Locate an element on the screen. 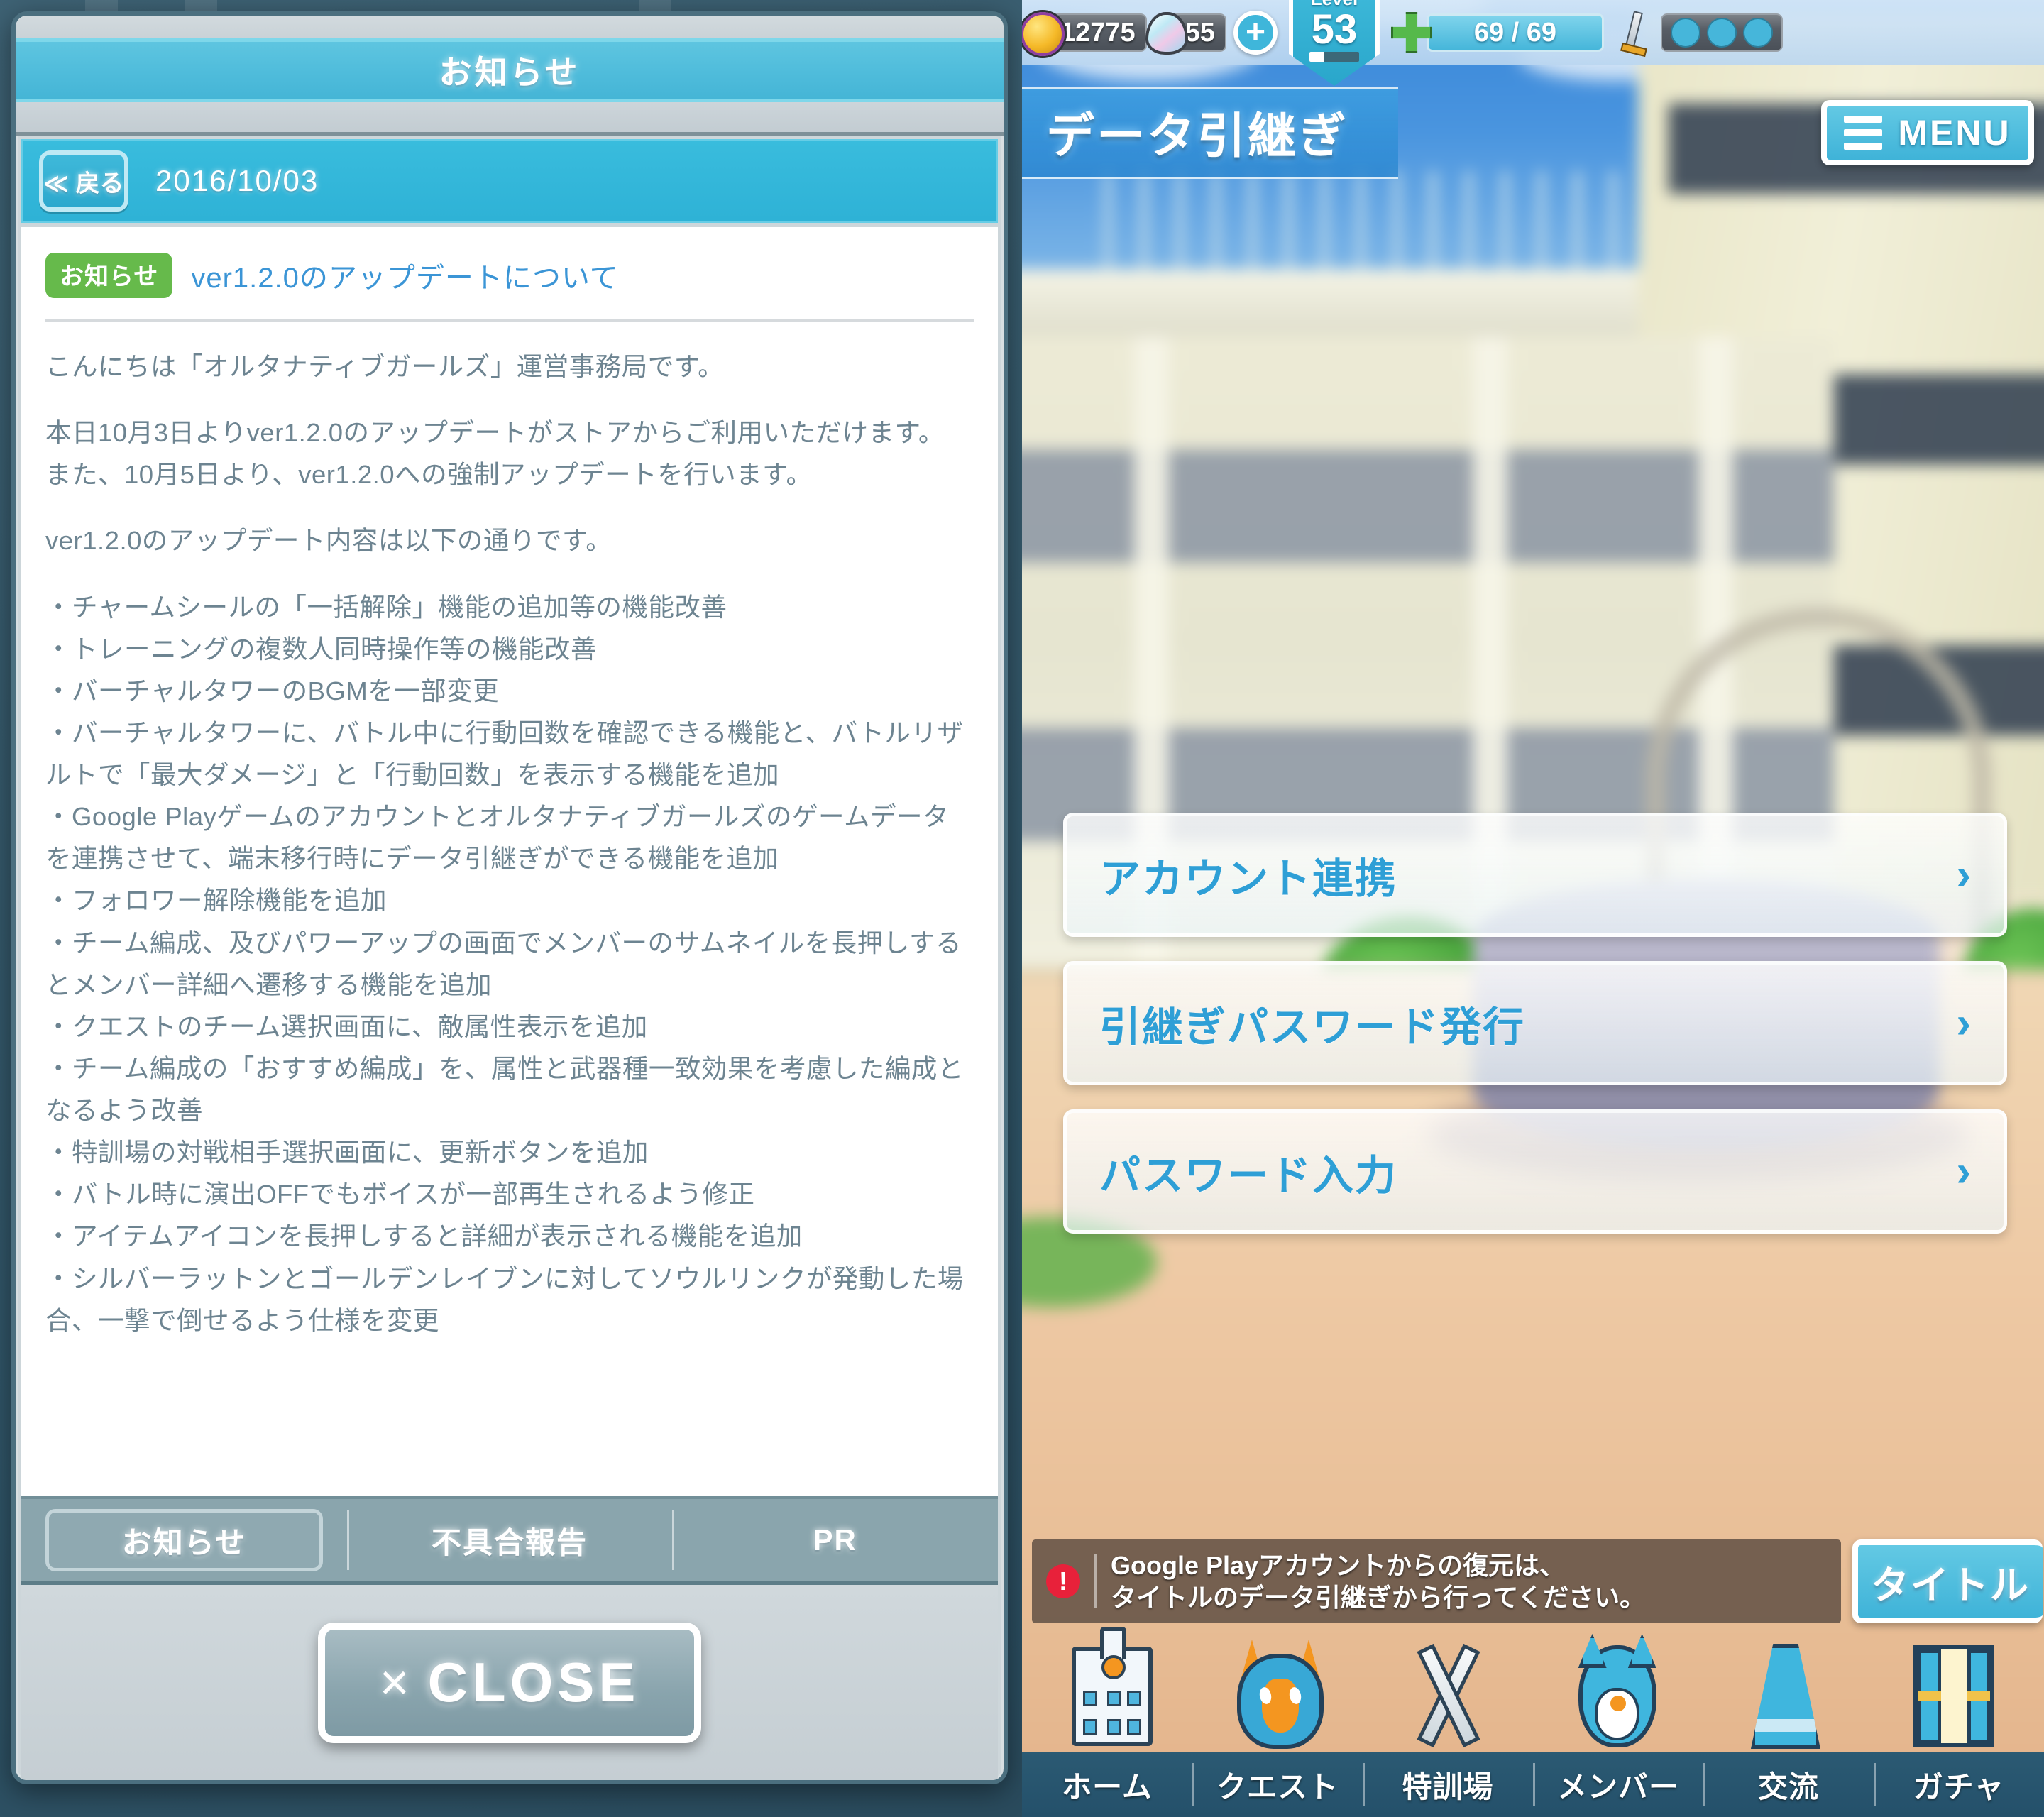 This screenshot has width=2044, height=1817. close-x-icon: × is located at coordinates (394, 1682).